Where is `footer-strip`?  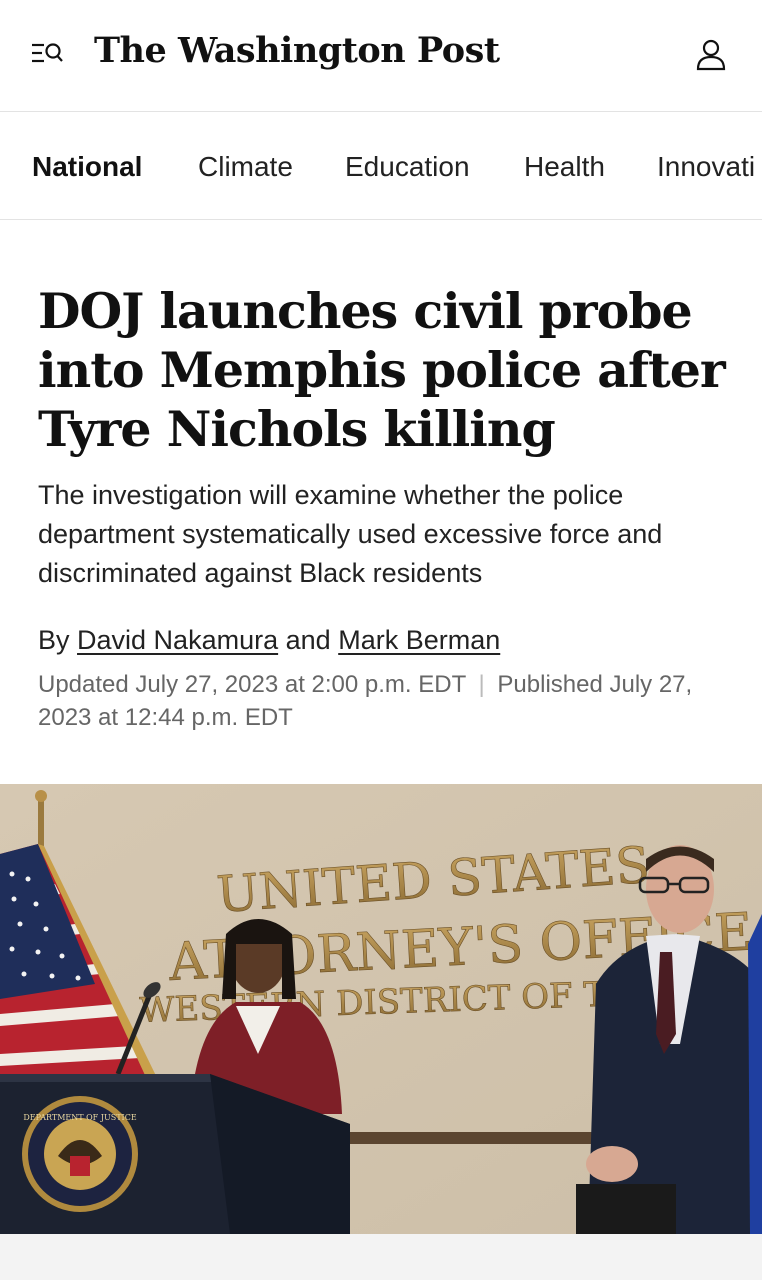 footer-strip is located at coordinates (381, 1257).